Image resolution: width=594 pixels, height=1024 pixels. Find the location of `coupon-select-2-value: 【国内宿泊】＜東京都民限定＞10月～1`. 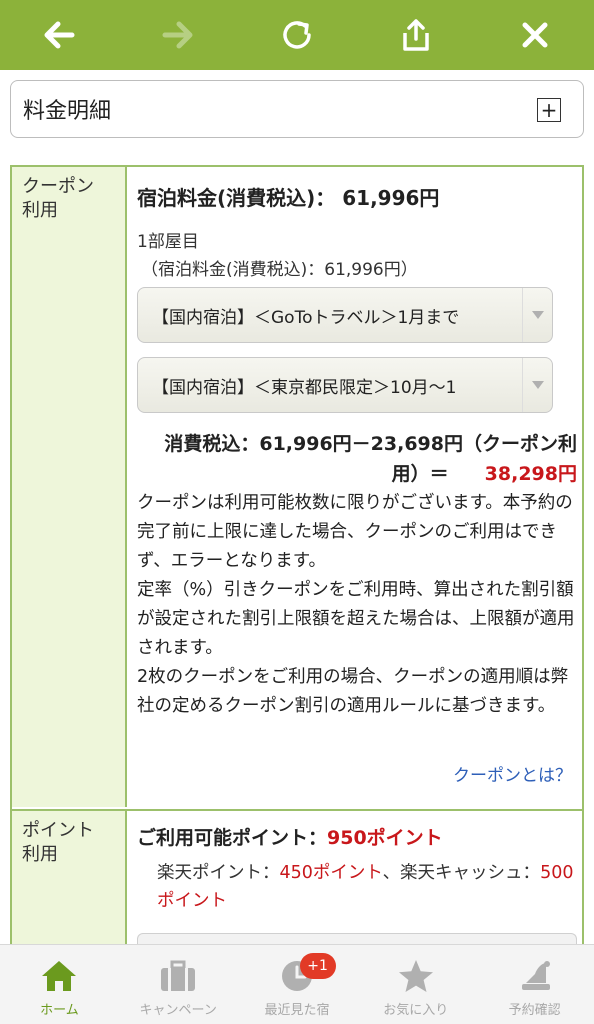

coupon-select-2-value: 【国内宿泊】＜東京都民限定＞10月～1 is located at coordinates (304, 387).